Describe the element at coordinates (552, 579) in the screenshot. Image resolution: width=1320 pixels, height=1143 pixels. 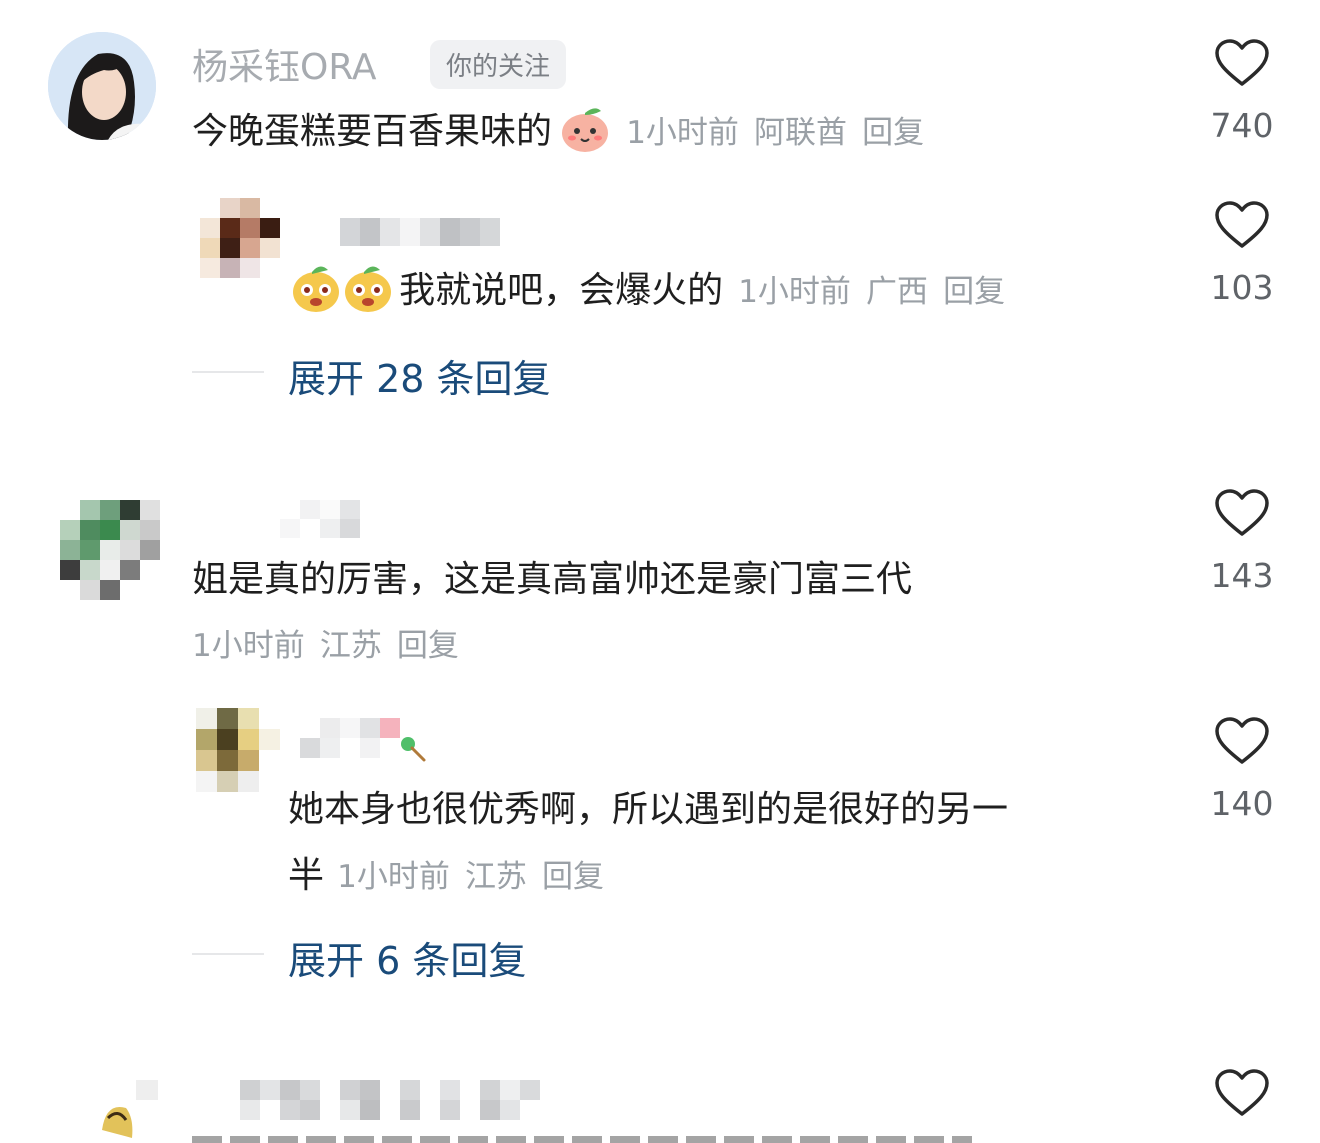
I see `comment-text: 姐是真的厉害，这是真高富帅还是豪门富三代` at that location.